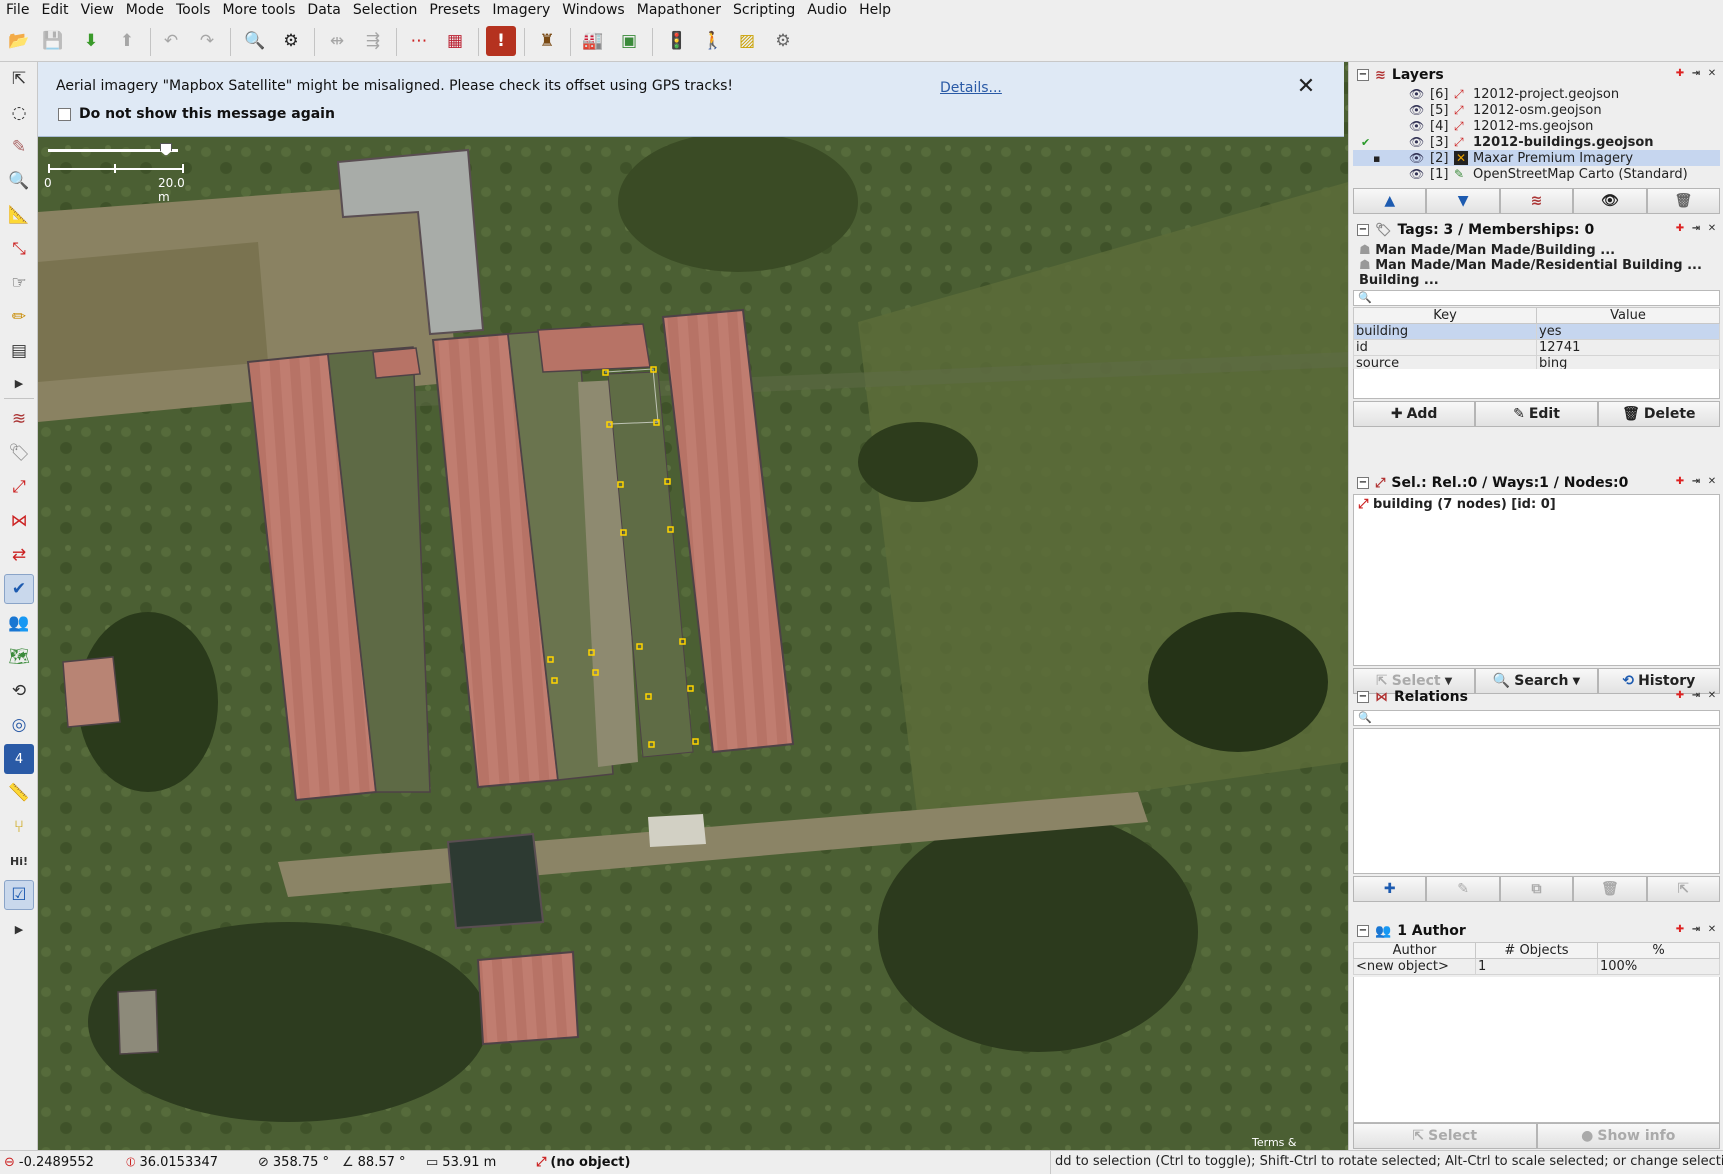 Image resolution: width=1723 pixels, height=1174 pixels. What do you see at coordinates (1445, 347) in the screenshot?
I see `tag-key: id` at bounding box center [1445, 347].